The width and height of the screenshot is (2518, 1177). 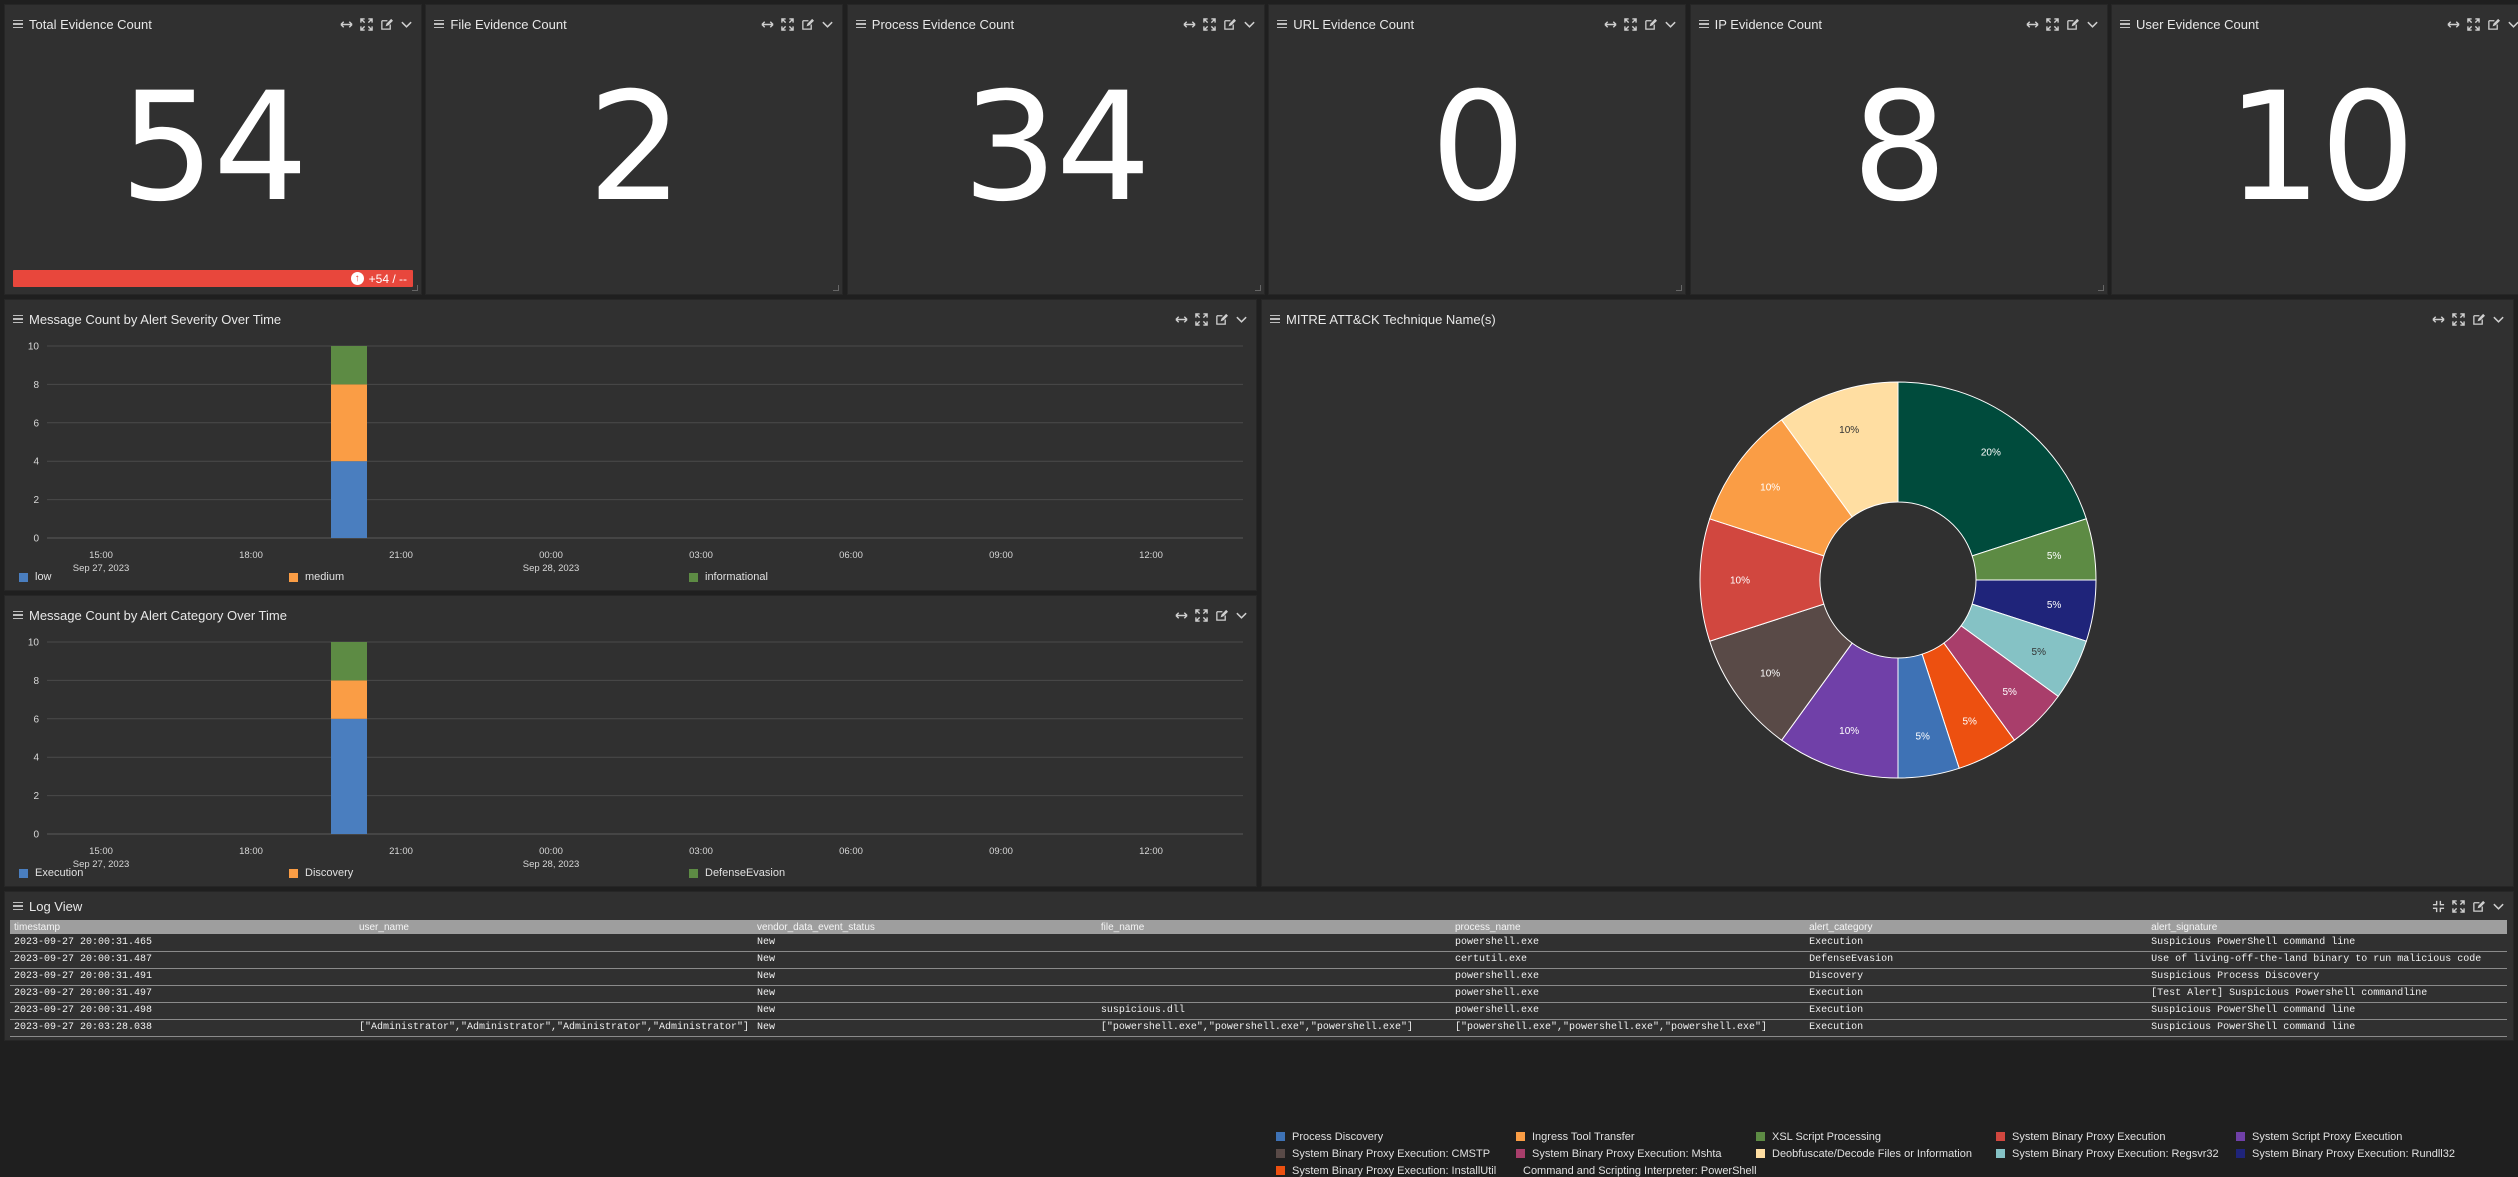 I want to click on bar-segment, so click(x=349, y=699).